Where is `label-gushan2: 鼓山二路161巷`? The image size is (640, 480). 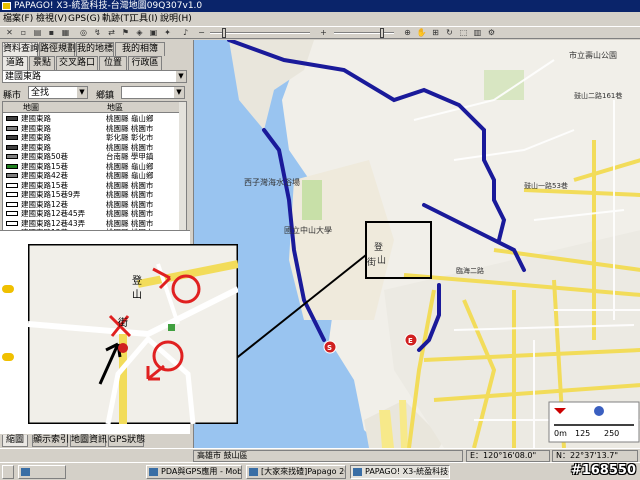
label-gushan2: 鼓山二路161巷 is located at coordinates (598, 95).